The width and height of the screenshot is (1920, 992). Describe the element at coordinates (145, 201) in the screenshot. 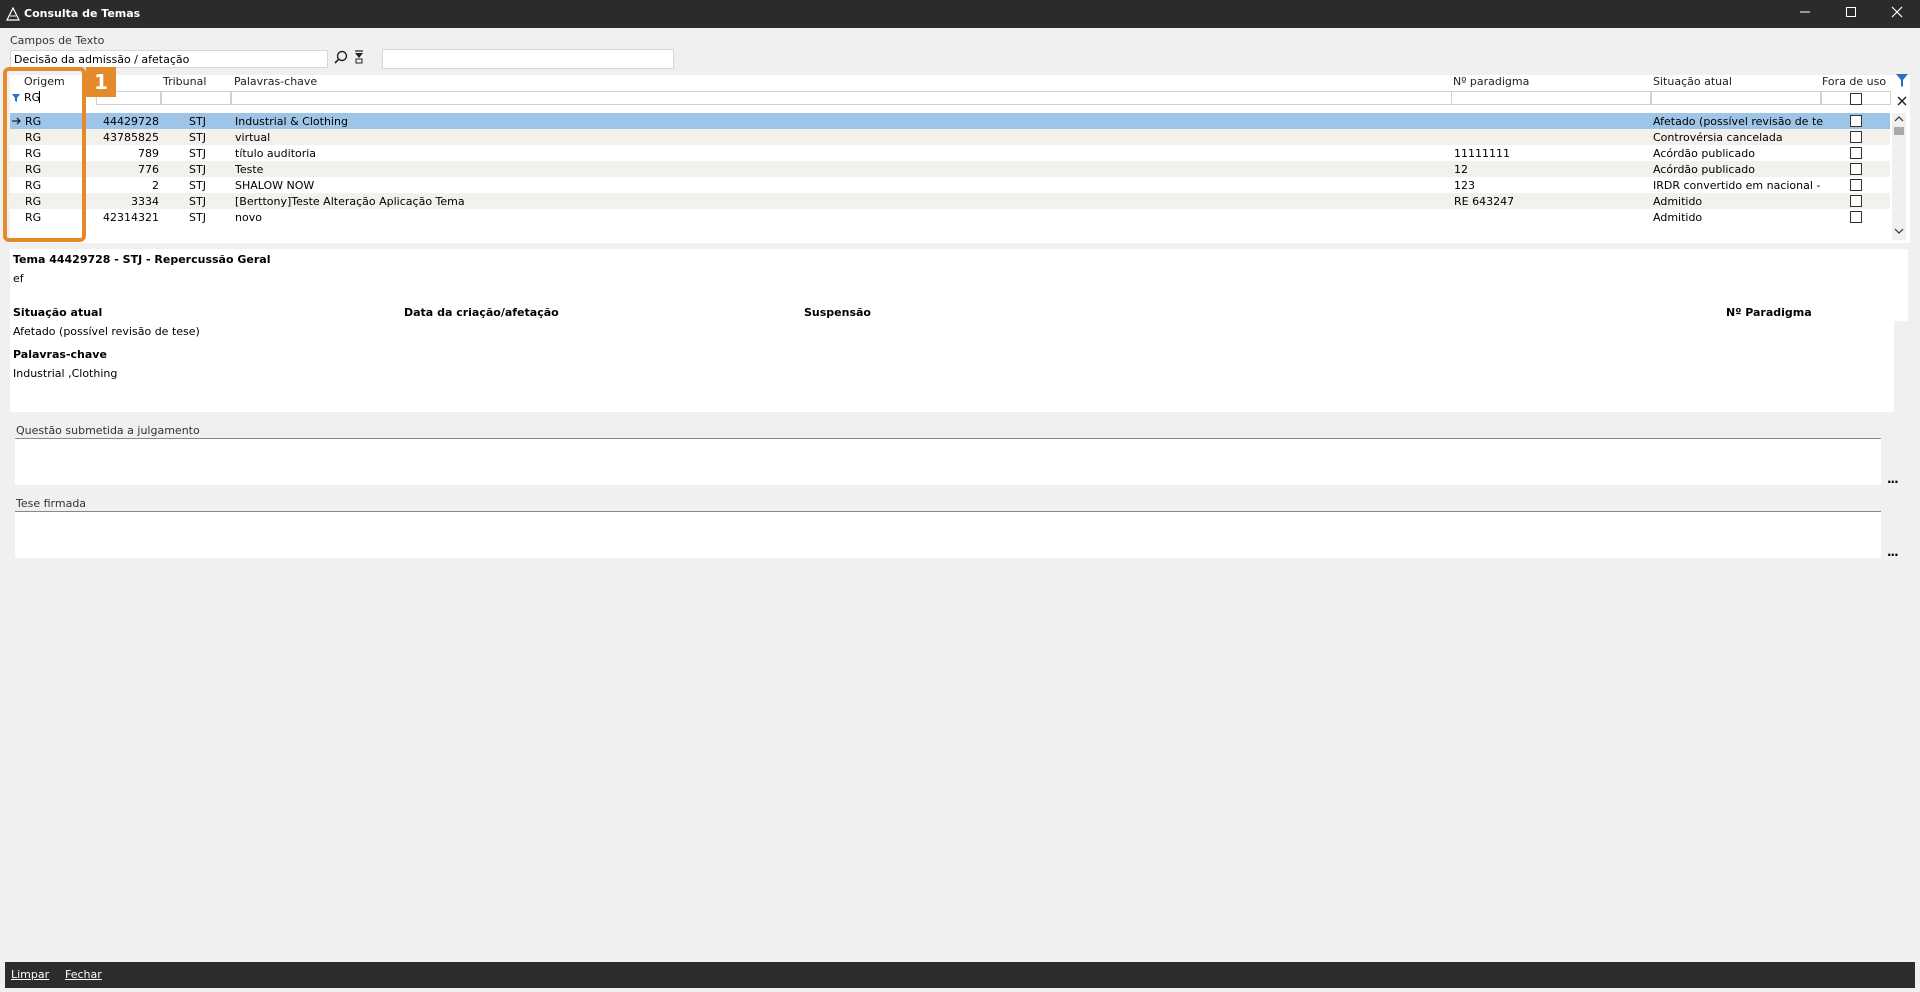

I see `cell-numero: 3334` at that location.